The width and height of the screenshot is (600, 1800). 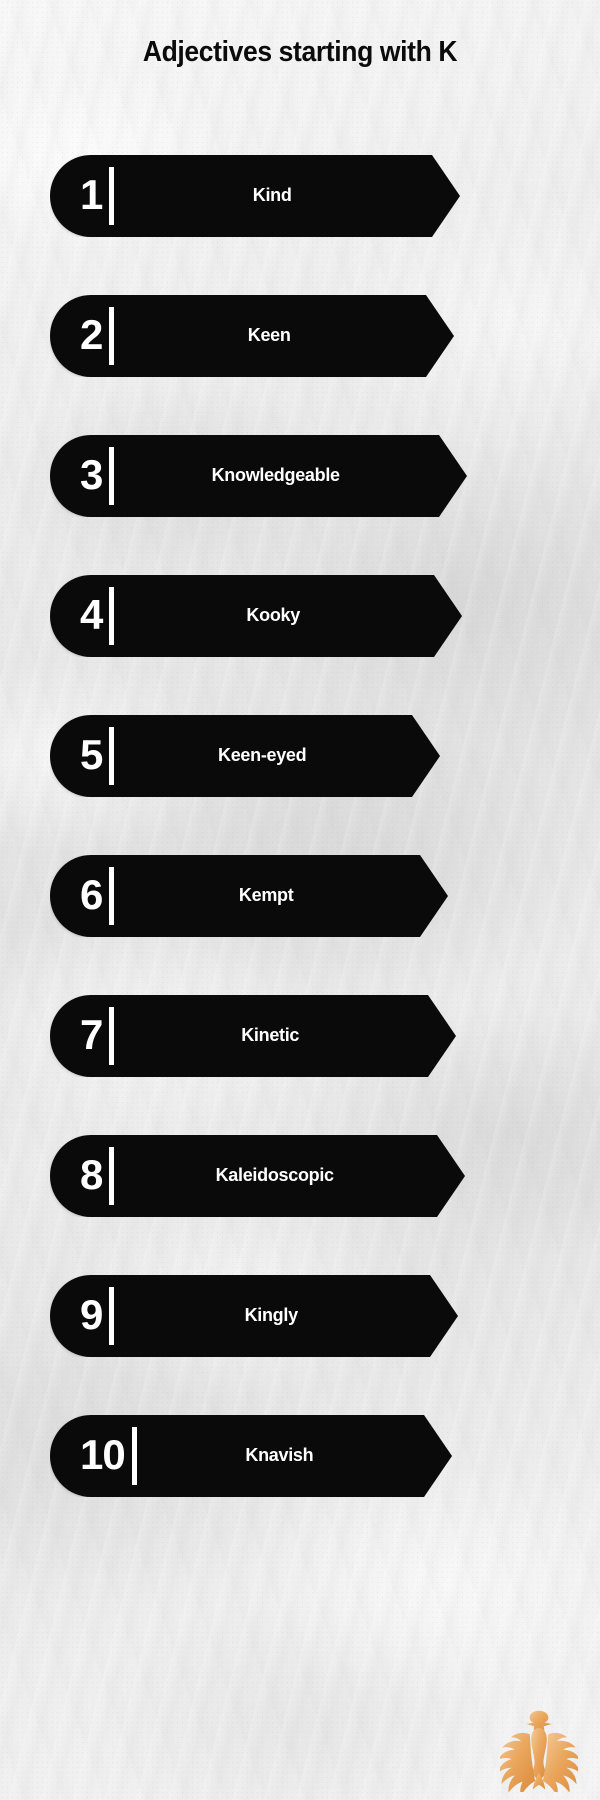 I want to click on banner-adjective-word: Kingly, so click(x=271, y=1315).